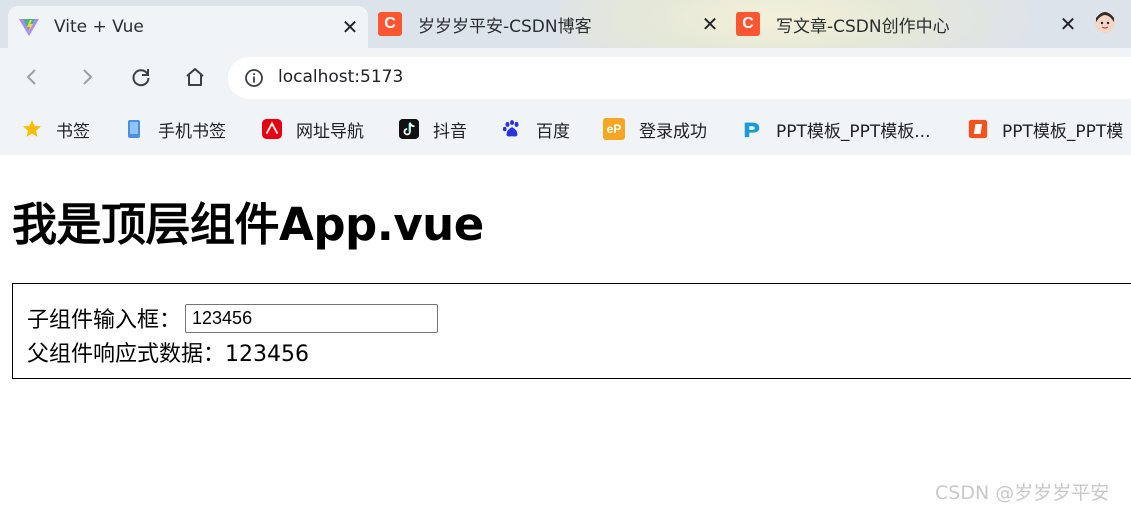 The height and width of the screenshot is (510, 1131). I want to click on child-input, so click(312, 318).